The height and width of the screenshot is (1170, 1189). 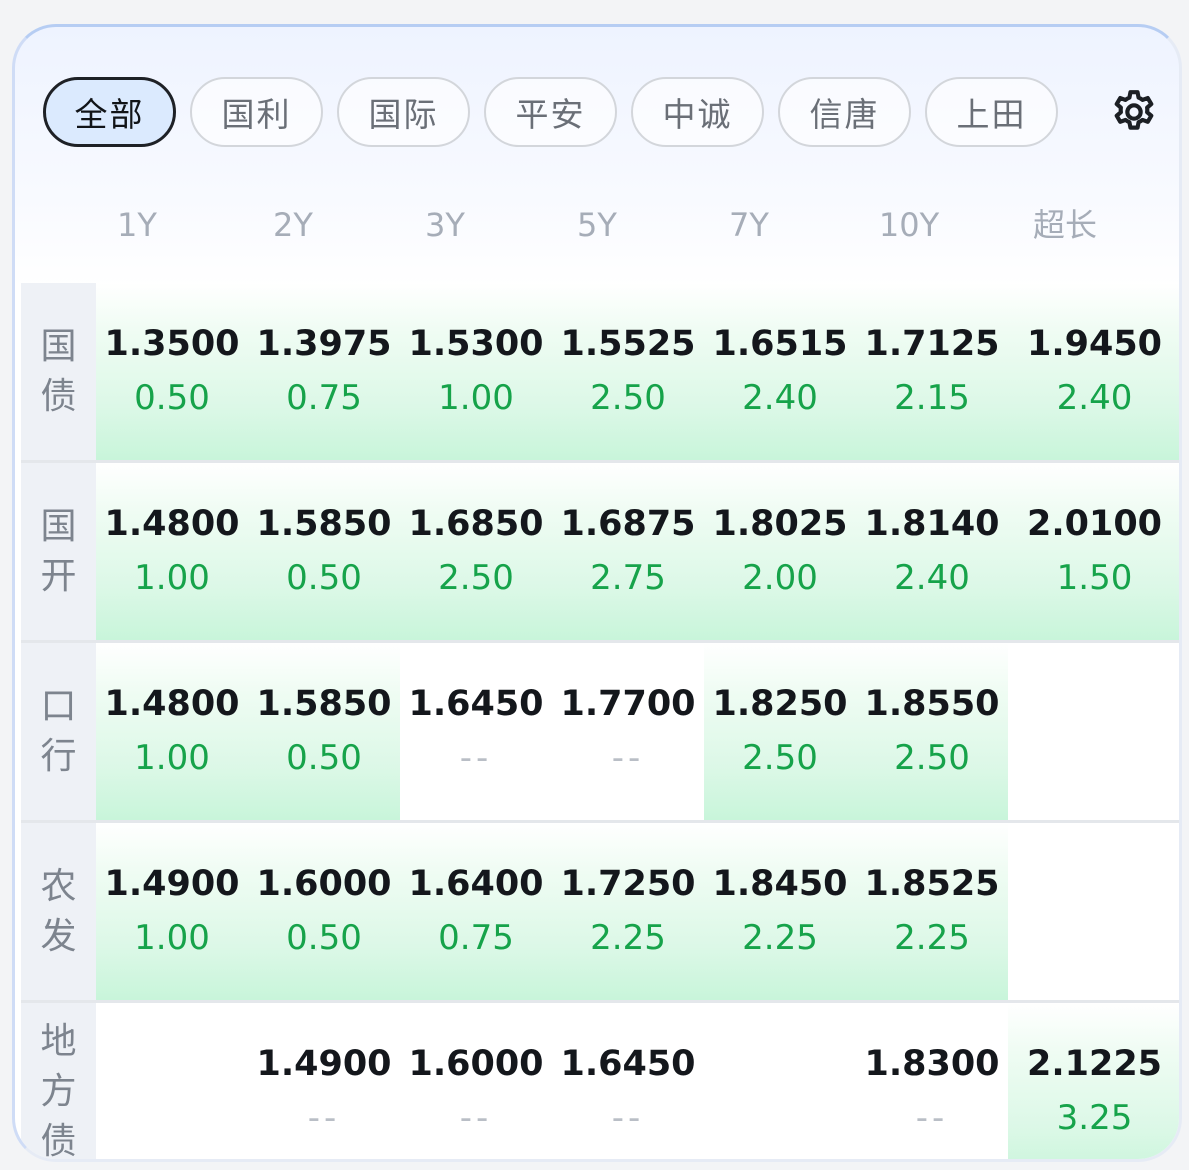 What do you see at coordinates (932, 731) in the screenshot?
I see `yield-cell: 1.8550 2.50` at bounding box center [932, 731].